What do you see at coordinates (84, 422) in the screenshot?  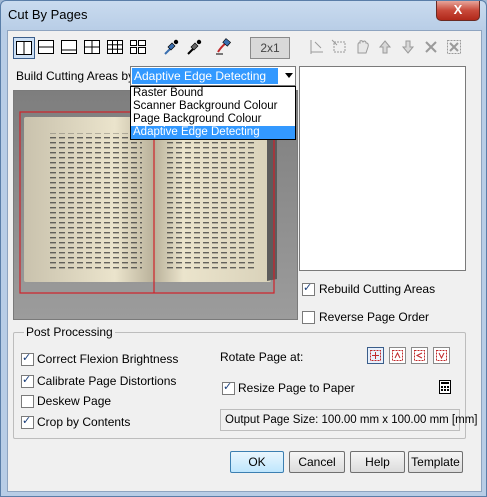 I see `crop-by-contents-label: Crop by Contents` at bounding box center [84, 422].